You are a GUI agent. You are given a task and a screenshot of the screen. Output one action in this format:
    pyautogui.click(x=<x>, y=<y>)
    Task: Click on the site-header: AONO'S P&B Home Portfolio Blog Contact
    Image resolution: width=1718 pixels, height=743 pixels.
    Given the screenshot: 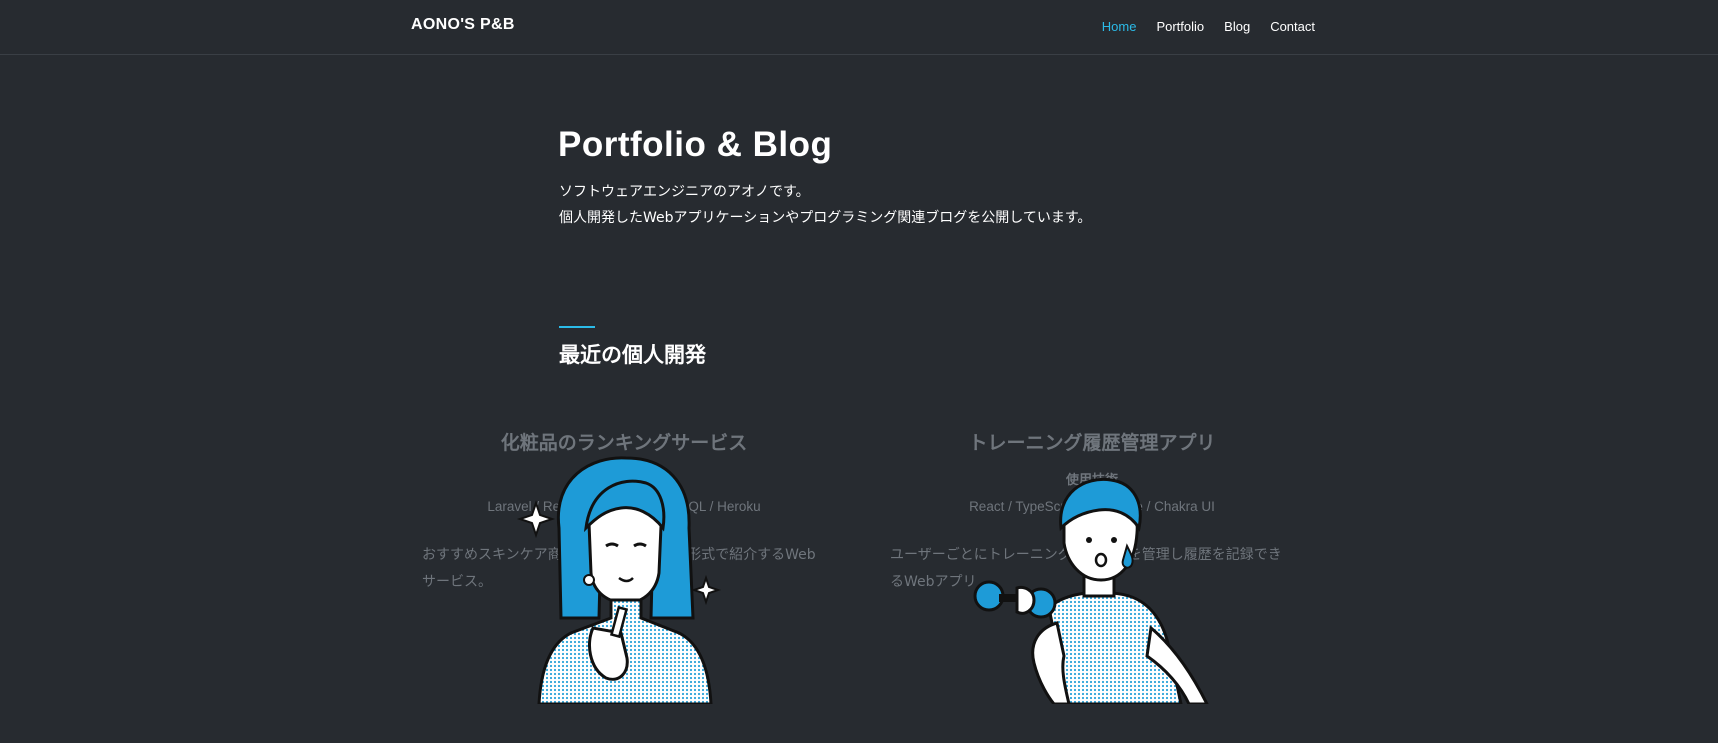 What is the action you would take?
    pyautogui.click(x=859, y=27)
    